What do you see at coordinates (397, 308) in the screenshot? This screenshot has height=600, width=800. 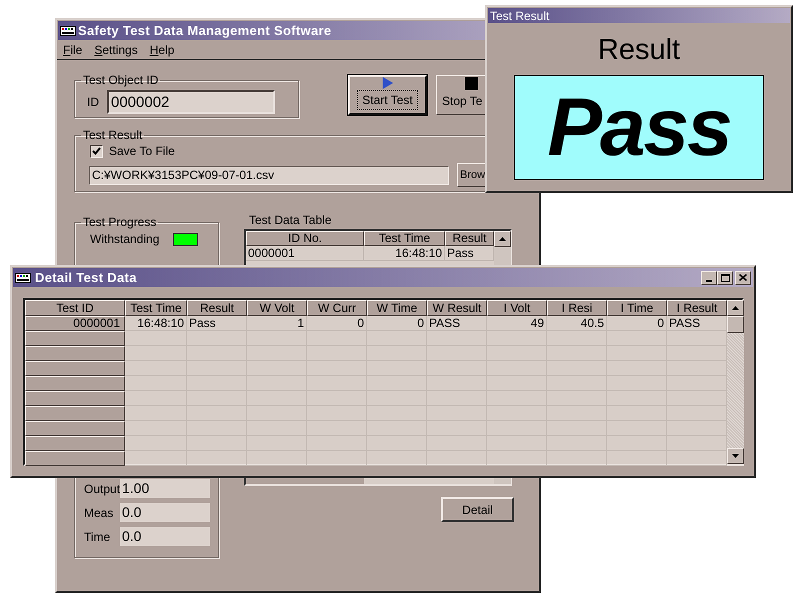 I see `column-header: W Time` at bounding box center [397, 308].